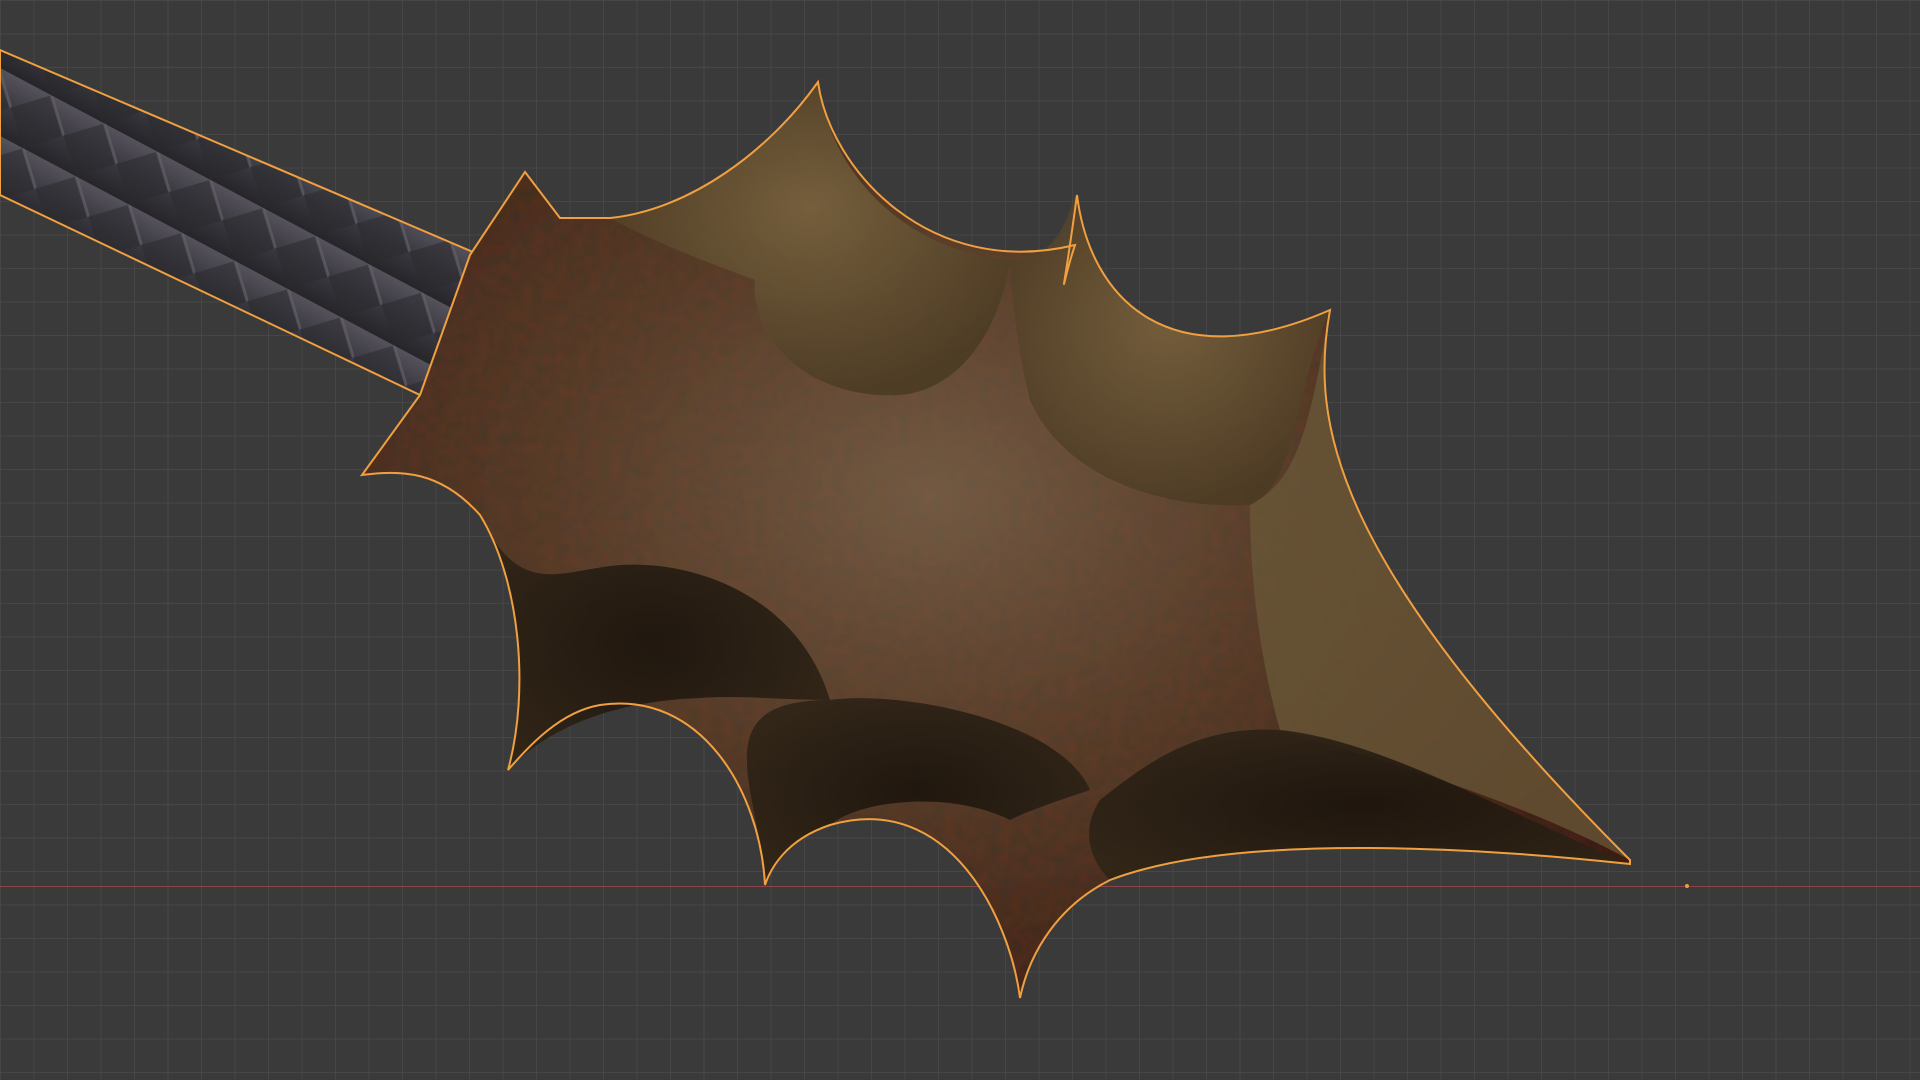 Image resolution: width=1920 pixels, height=1080 pixels. What do you see at coordinates (241, 222) in the screenshot?
I see `spear-shaft` at bounding box center [241, 222].